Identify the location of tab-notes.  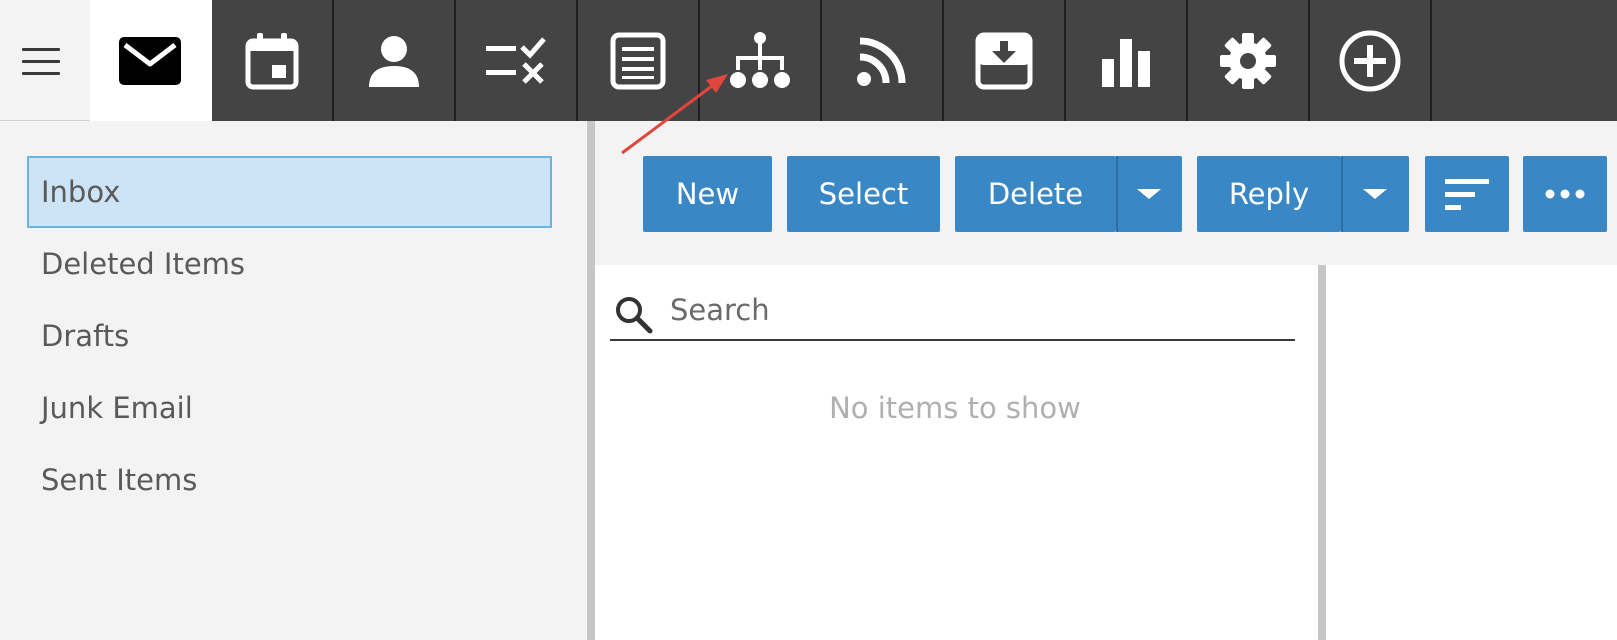
(639, 60).